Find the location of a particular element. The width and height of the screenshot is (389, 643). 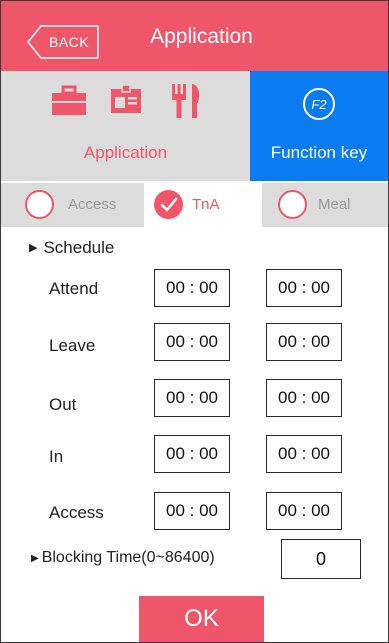

blocking-time-label: ▶ Blocking Time(0~86400) is located at coordinates (123, 558).